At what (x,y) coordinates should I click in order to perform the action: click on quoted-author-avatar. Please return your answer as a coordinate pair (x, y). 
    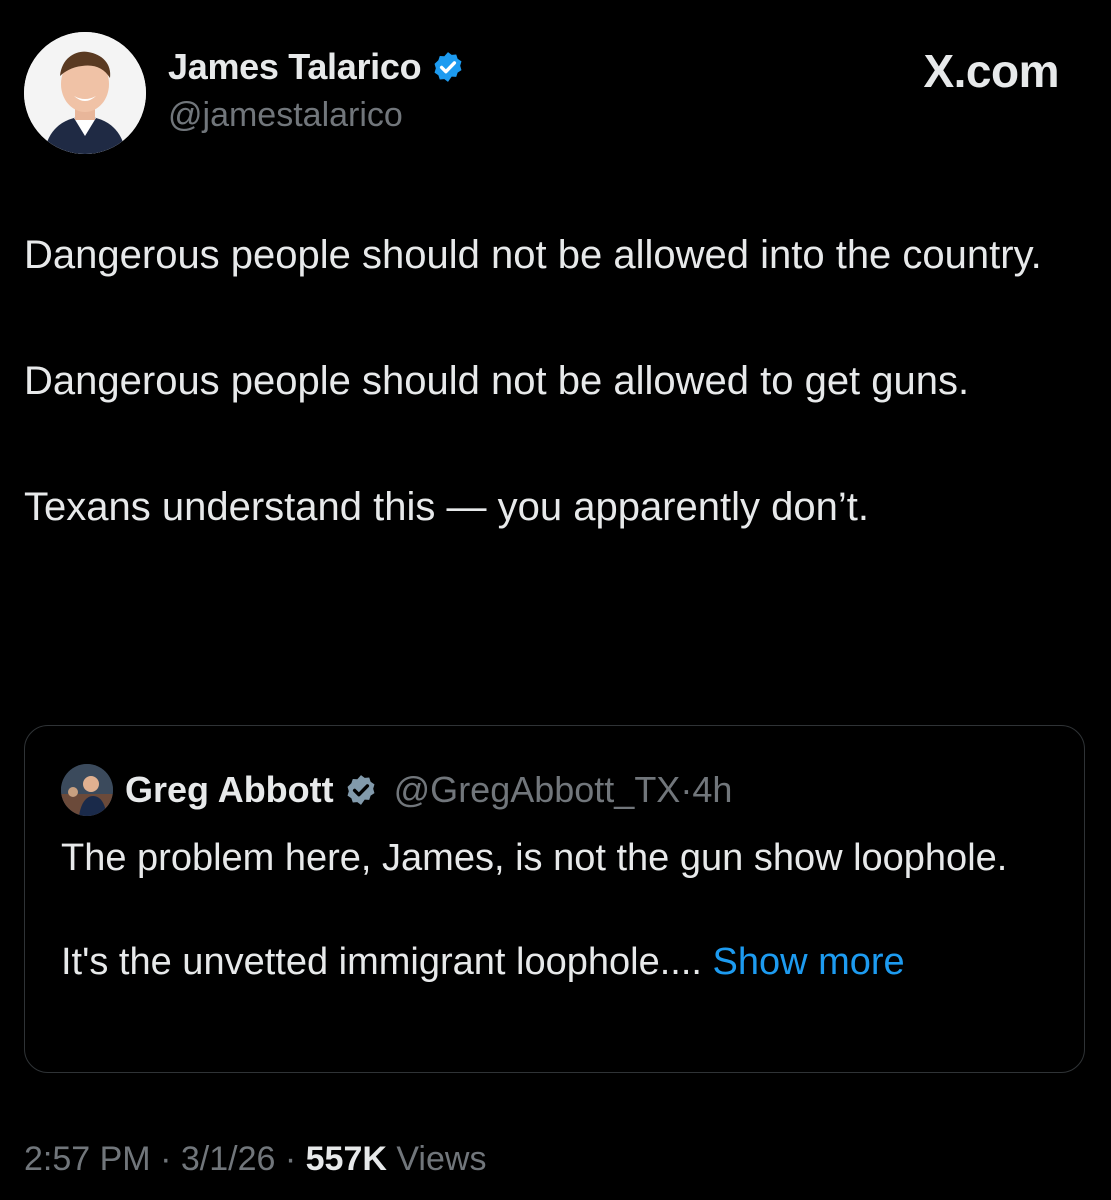
    Looking at the image, I should click on (87, 790).